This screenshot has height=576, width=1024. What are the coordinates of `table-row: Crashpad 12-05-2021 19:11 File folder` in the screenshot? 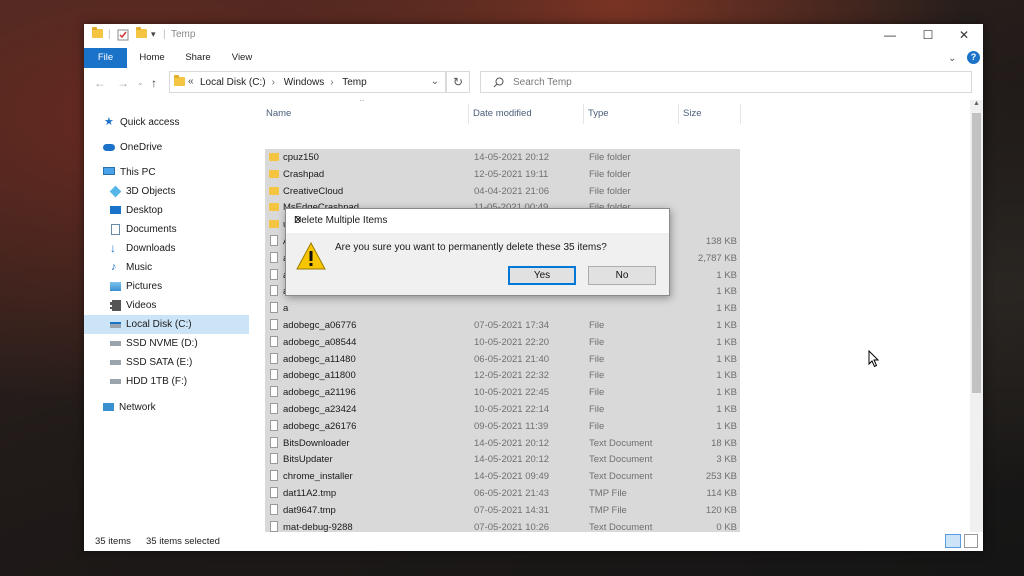 It's located at (502, 174).